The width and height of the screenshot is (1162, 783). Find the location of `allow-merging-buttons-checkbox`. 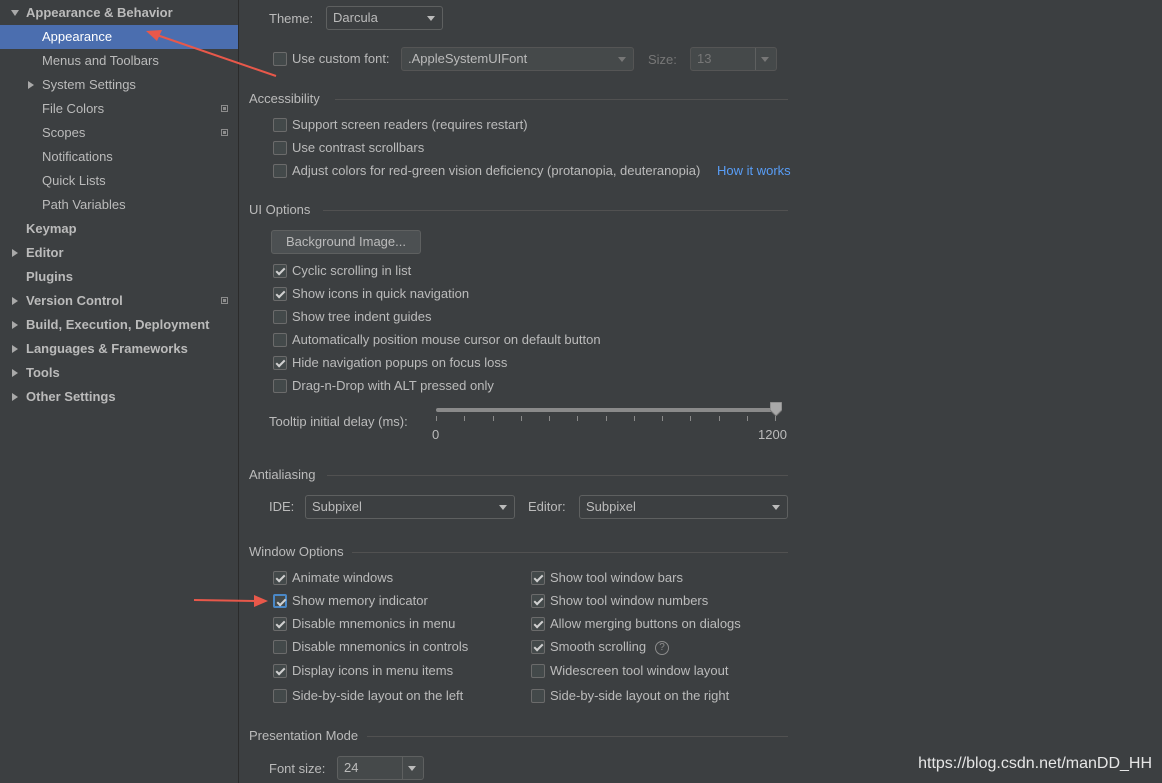

allow-merging-buttons-checkbox is located at coordinates (538, 624).